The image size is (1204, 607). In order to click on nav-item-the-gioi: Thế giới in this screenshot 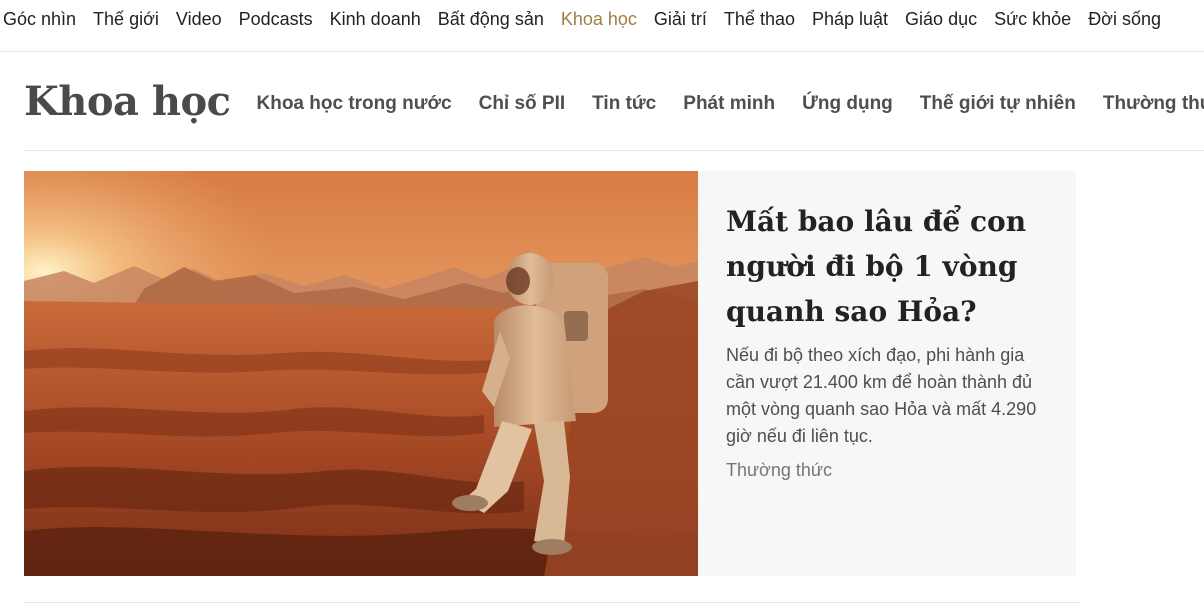, I will do `click(126, 19)`.